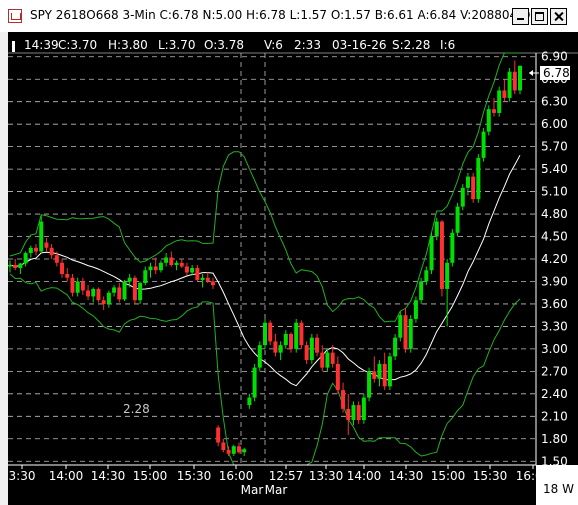  What do you see at coordinates (411, 45) in the screenshot?
I see `info-s: S:2.28` at bounding box center [411, 45].